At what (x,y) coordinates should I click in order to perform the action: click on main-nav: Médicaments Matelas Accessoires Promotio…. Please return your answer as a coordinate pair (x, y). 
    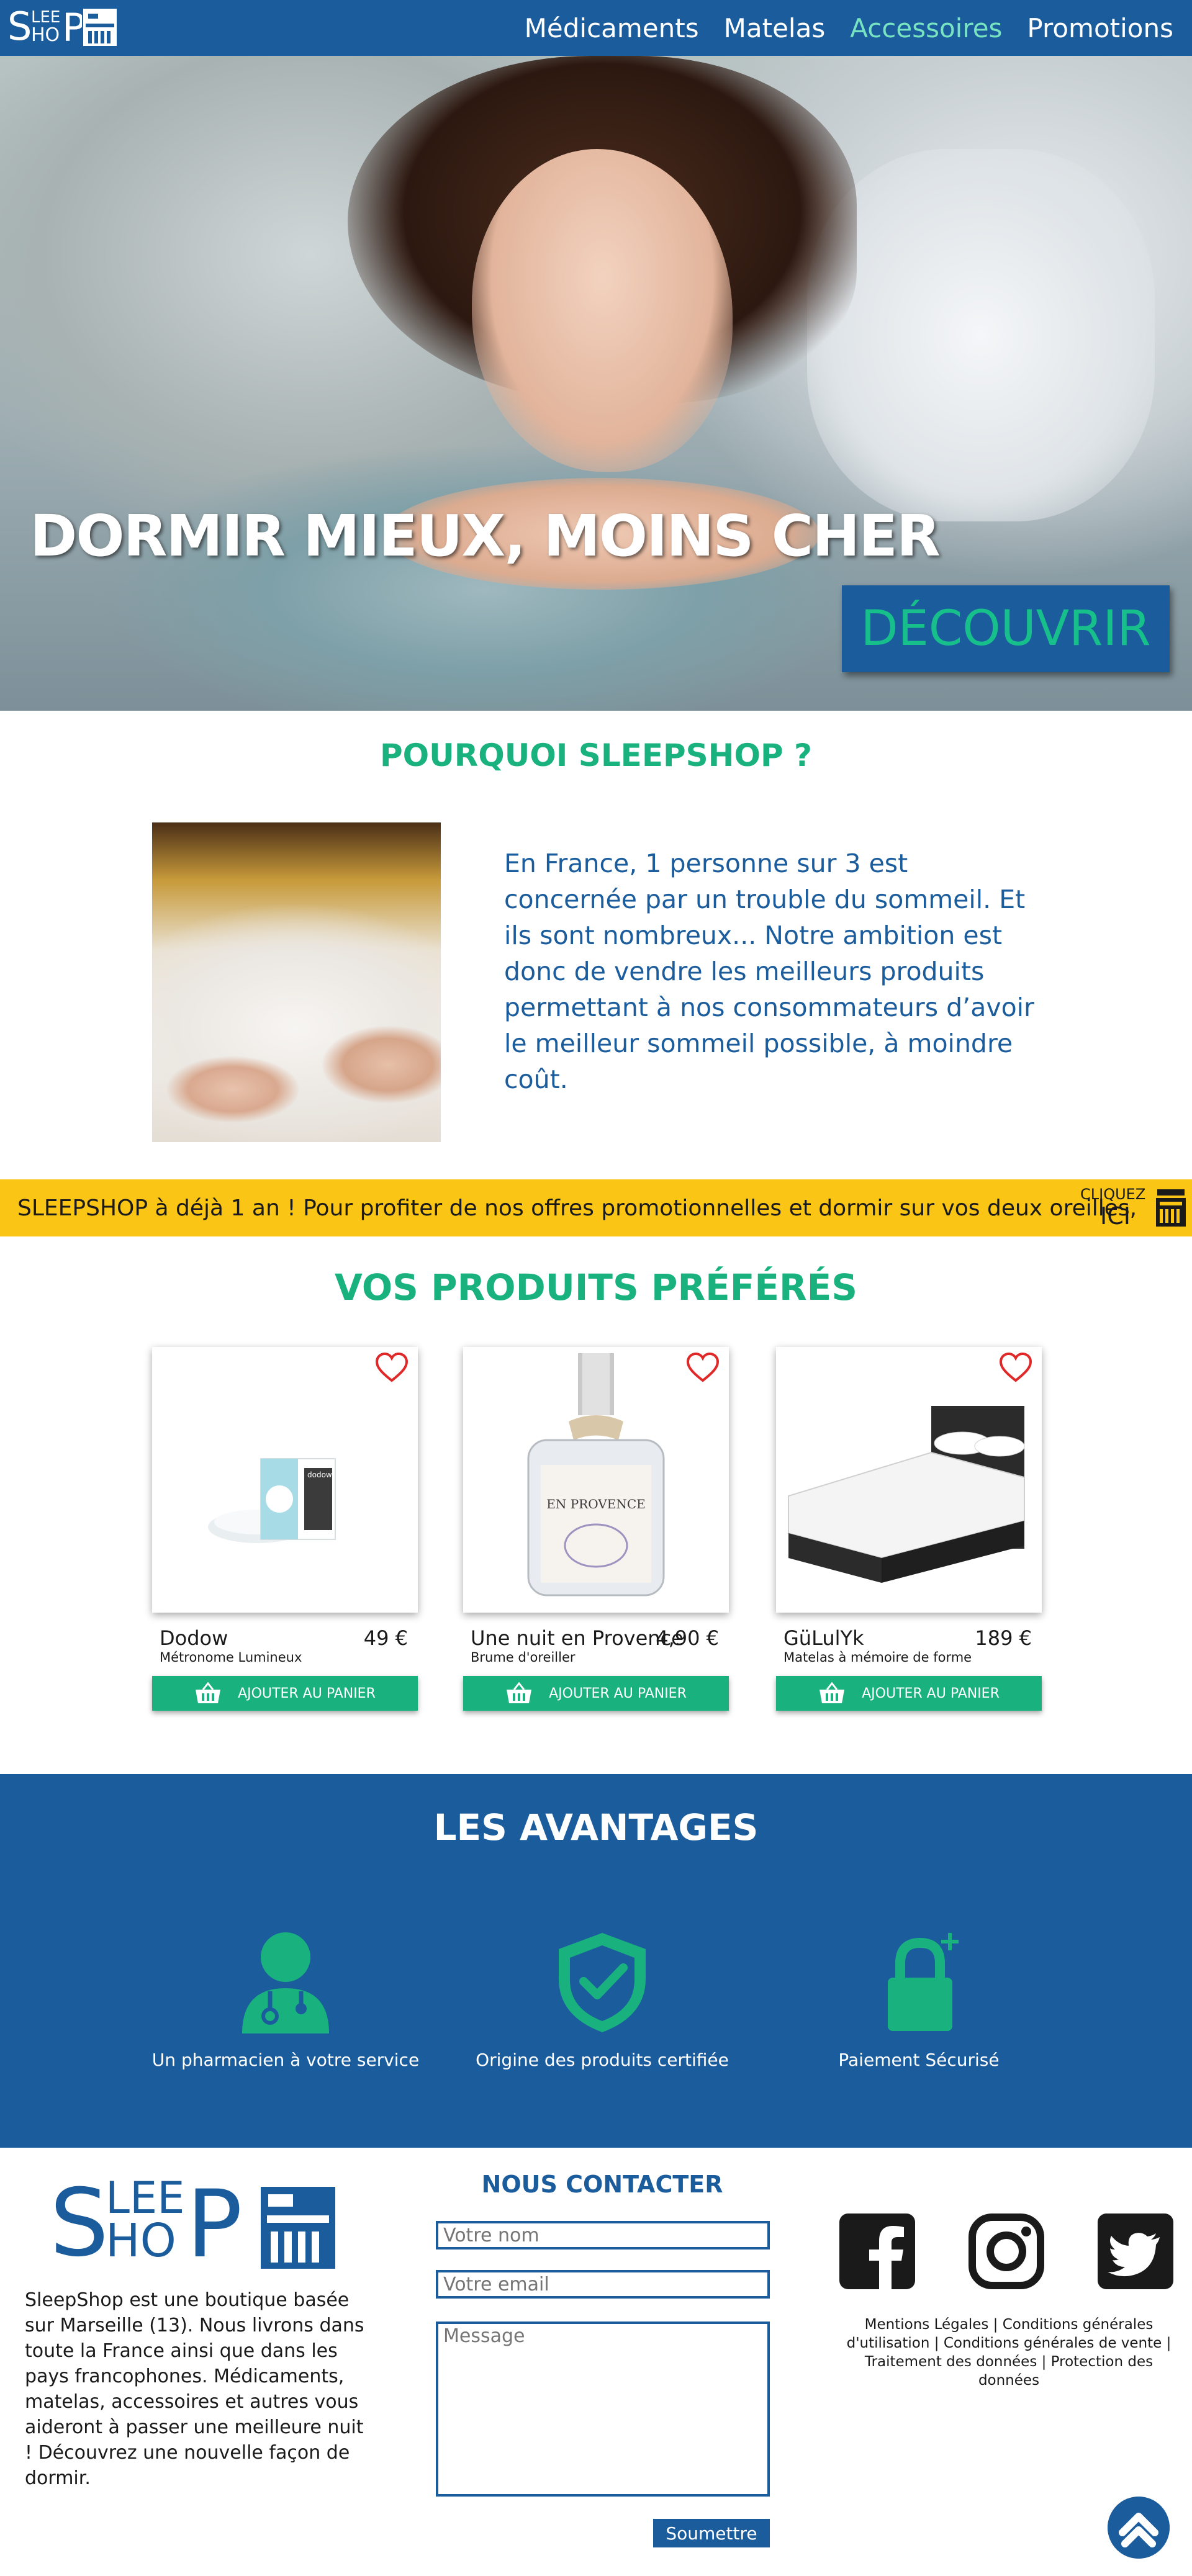
    Looking at the image, I should click on (849, 28).